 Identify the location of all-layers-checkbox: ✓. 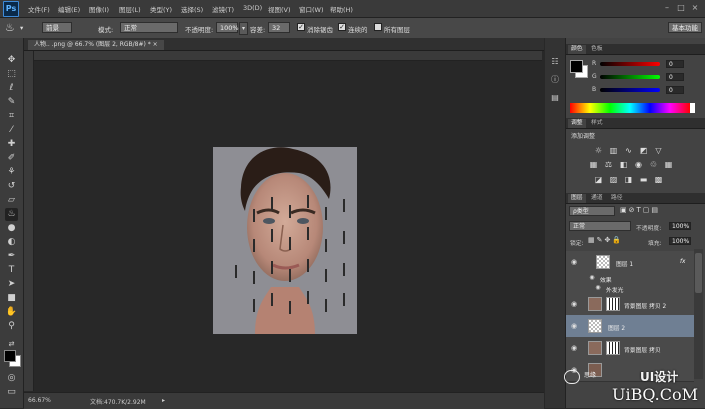
(378, 27).